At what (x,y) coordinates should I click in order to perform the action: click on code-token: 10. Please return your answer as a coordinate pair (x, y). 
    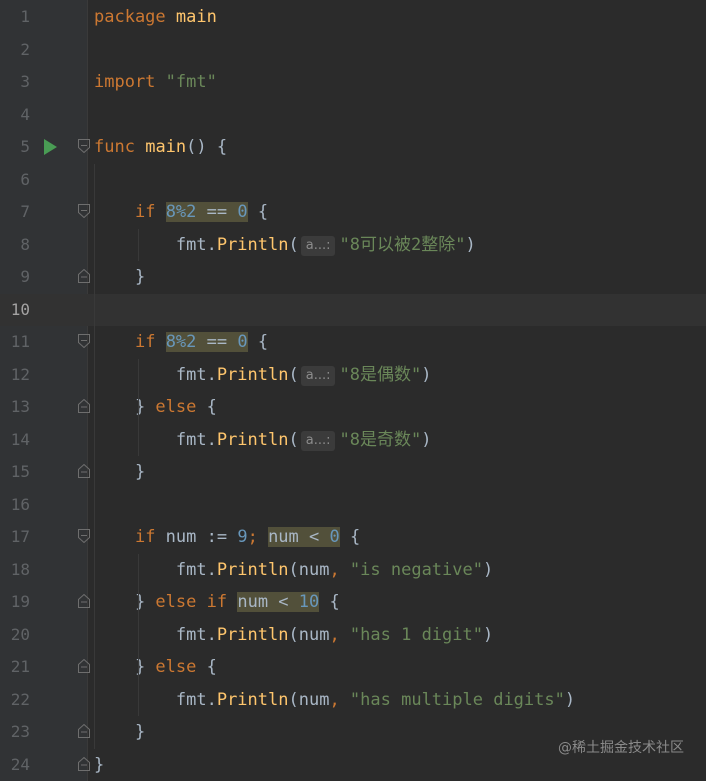
    Looking at the image, I should click on (309, 602).